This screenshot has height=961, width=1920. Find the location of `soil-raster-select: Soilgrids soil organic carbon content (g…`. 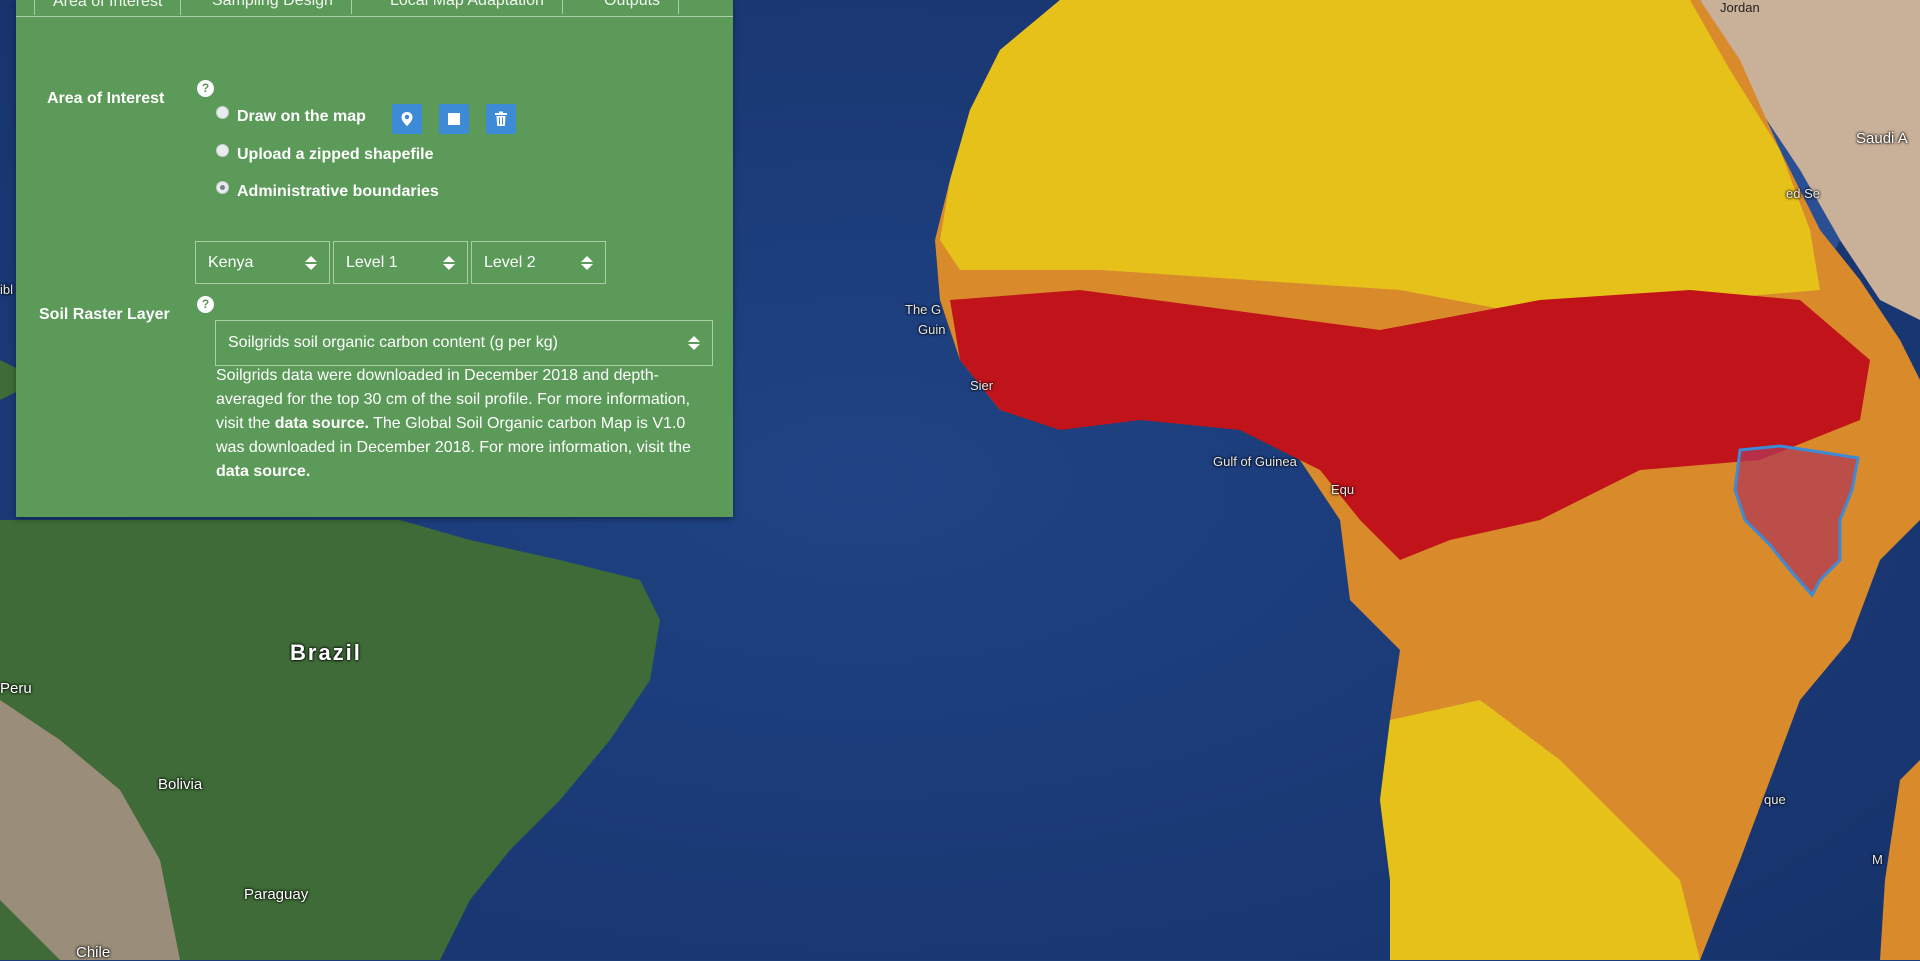

soil-raster-select: Soilgrids soil organic carbon content (g… is located at coordinates (464, 343).